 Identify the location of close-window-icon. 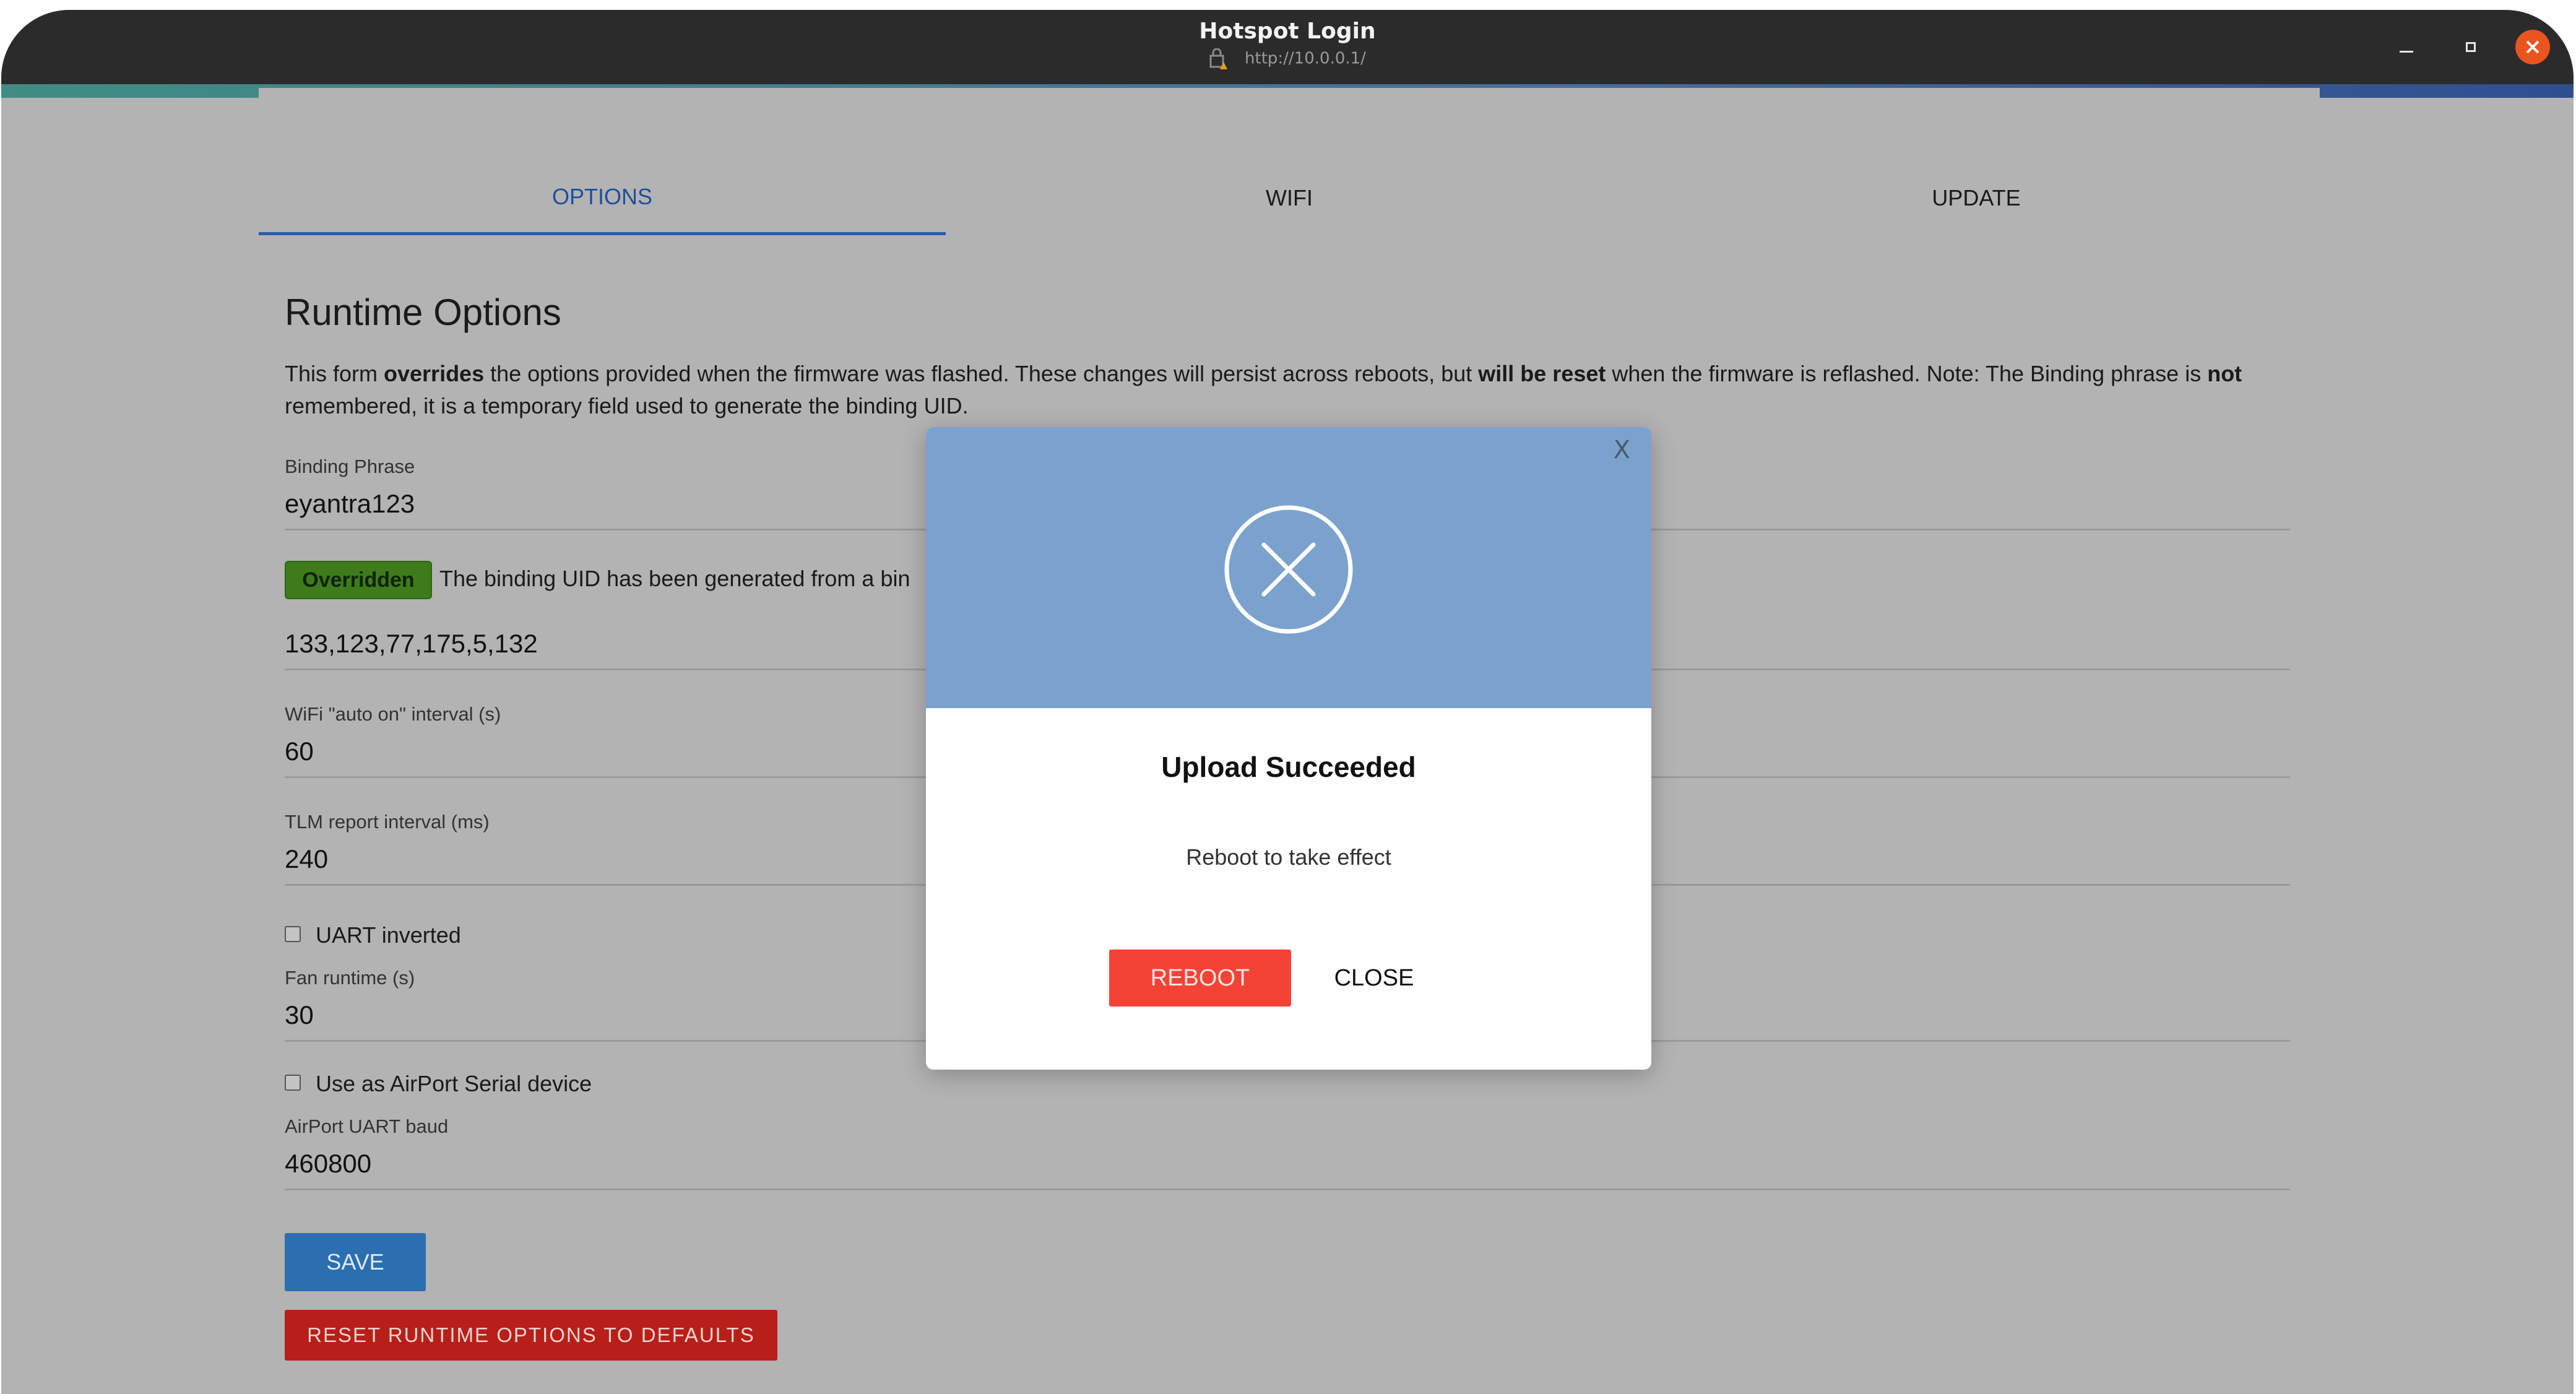
(2532, 47).